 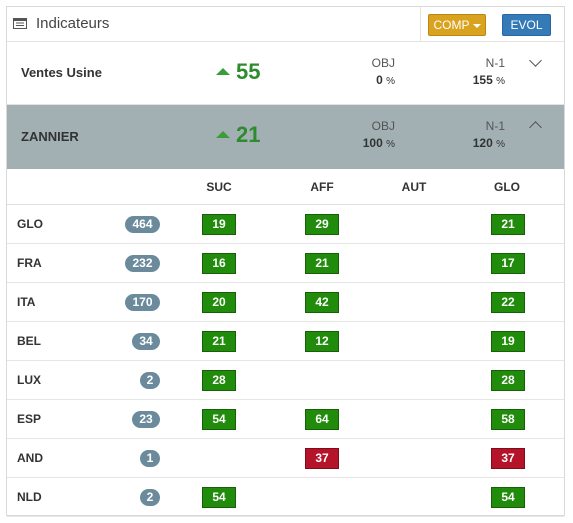 What do you see at coordinates (285, 341) in the screenshot?
I see `table-row: BEL 34 21 12 19` at bounding box center [285, 341].